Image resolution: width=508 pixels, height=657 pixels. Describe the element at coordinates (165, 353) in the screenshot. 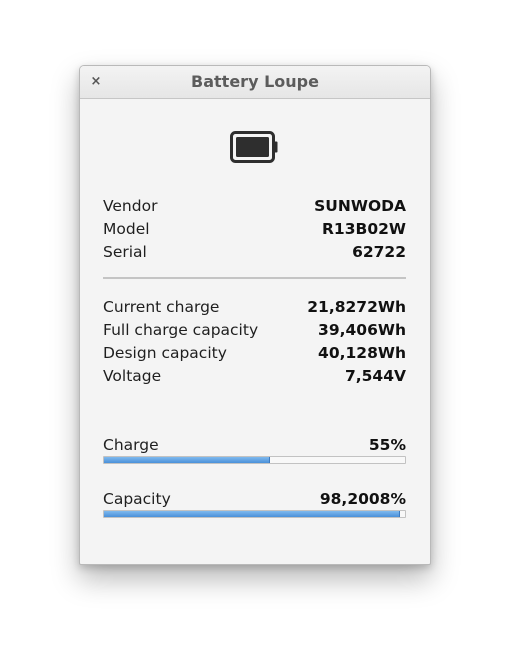

I see `design-capacity-label: Design capacity` at that location.